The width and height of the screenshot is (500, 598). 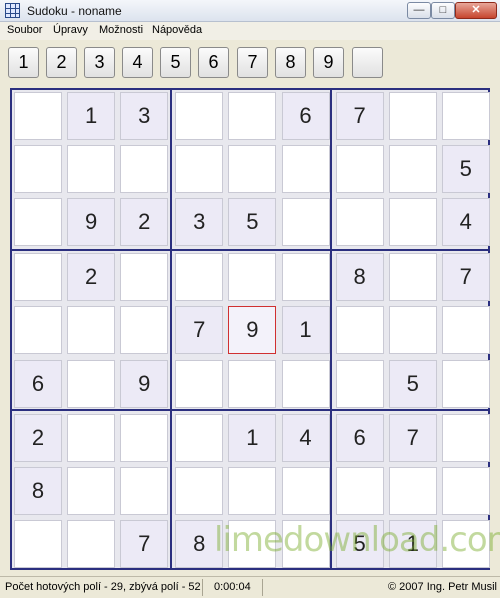 I want to click on board-cell-r3c8, so click(x=412, y=222).